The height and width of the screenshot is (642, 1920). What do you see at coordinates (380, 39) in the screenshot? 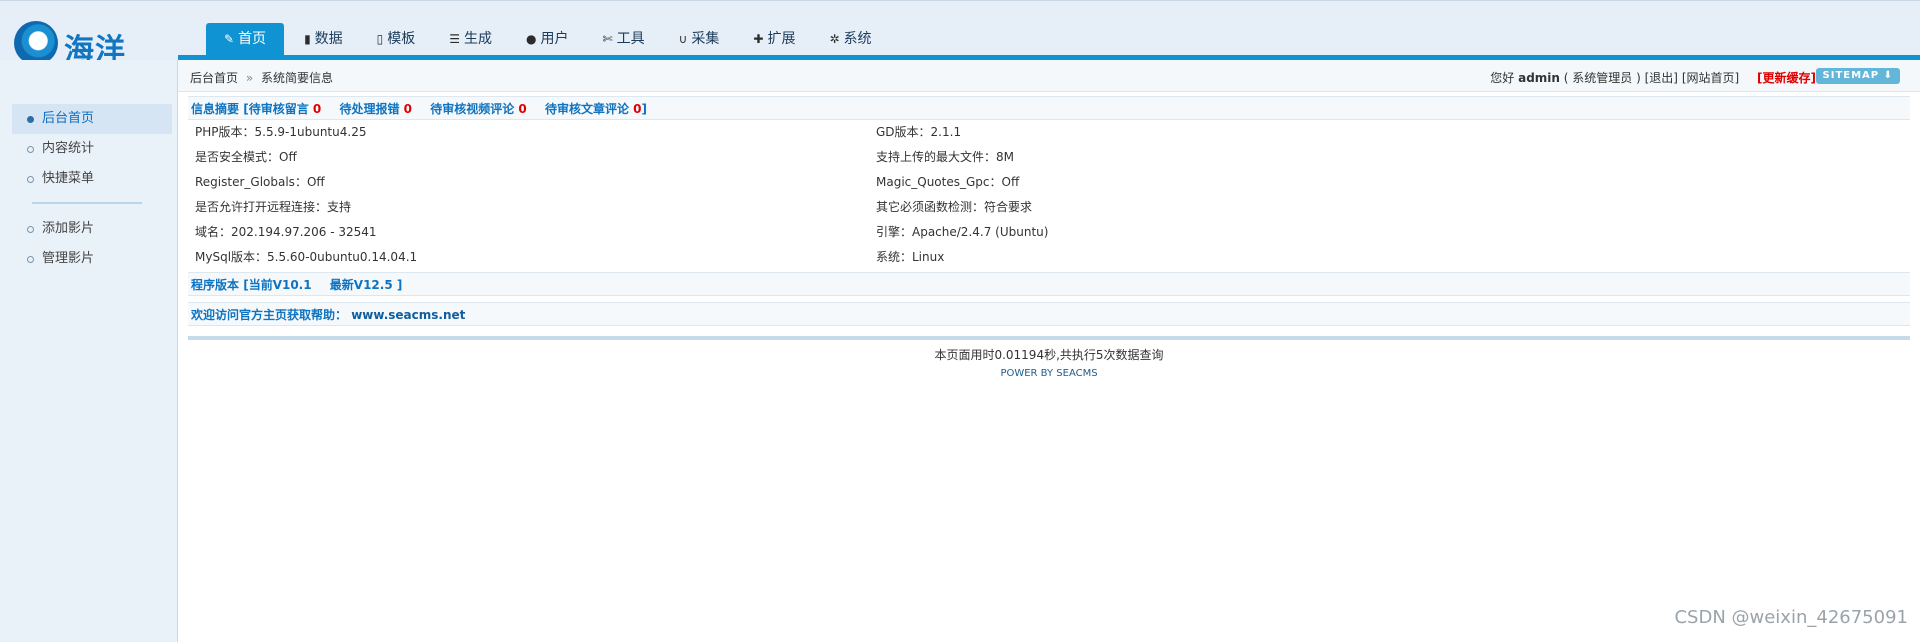
I see `file-icon: ▯` at bounding box center [380, 39].